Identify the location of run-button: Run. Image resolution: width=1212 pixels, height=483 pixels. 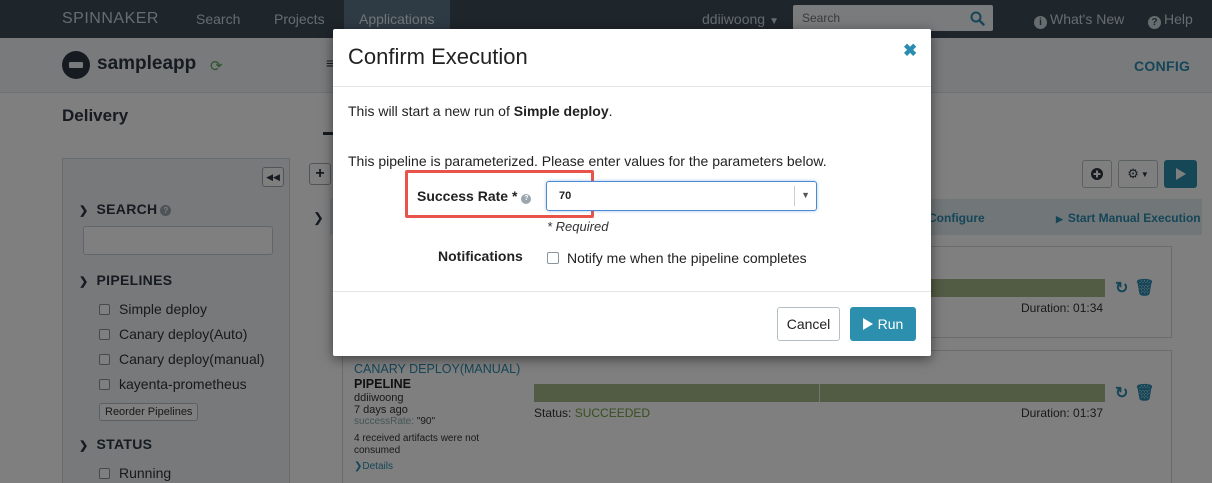
(883, 324).